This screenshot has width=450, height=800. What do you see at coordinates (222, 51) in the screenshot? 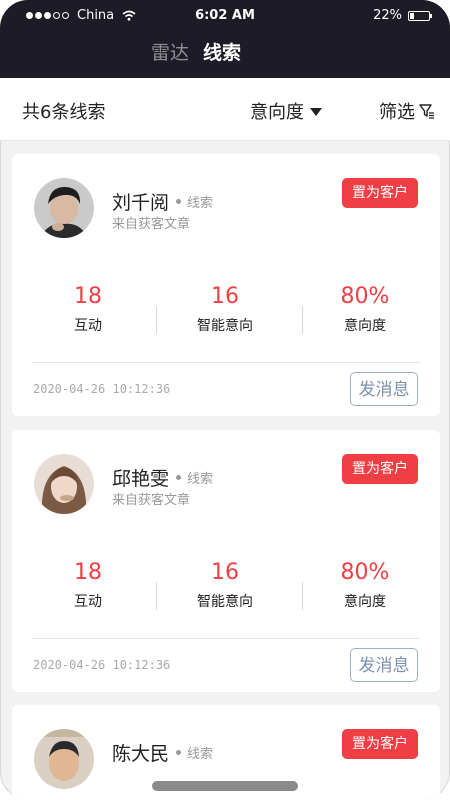
I see `tab-clues: 线索` at bounding box center [222, 51].